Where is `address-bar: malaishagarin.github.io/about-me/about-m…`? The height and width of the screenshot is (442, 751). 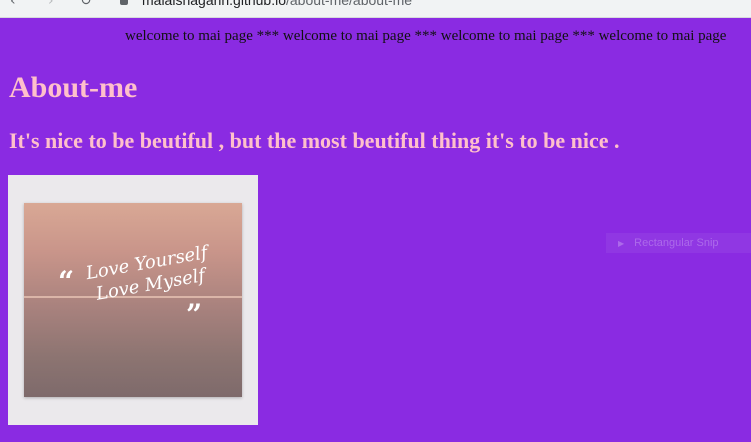 address-bar: malaishagarin.github.io/about-me/about-m… is located at coordinates (277, 4).